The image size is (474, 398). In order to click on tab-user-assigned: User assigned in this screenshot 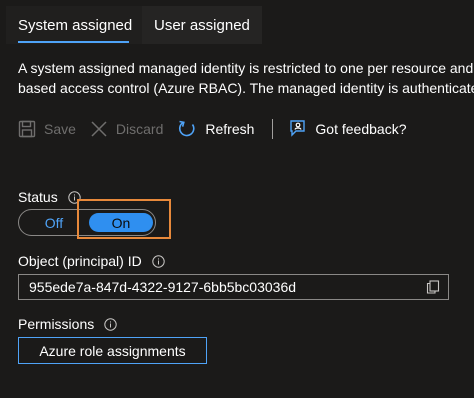, I will do `click(202, 25)`.